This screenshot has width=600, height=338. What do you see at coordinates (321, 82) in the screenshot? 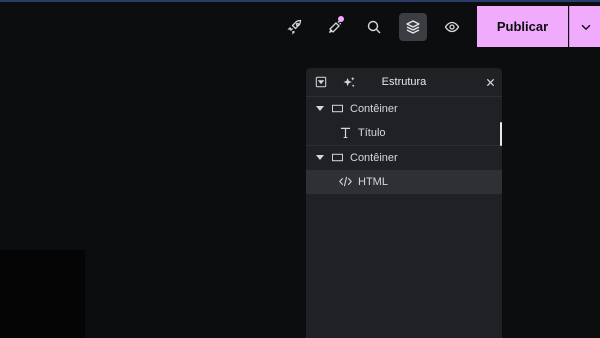
I see `collapse-panel-icon` at bounding box center [321, 82].